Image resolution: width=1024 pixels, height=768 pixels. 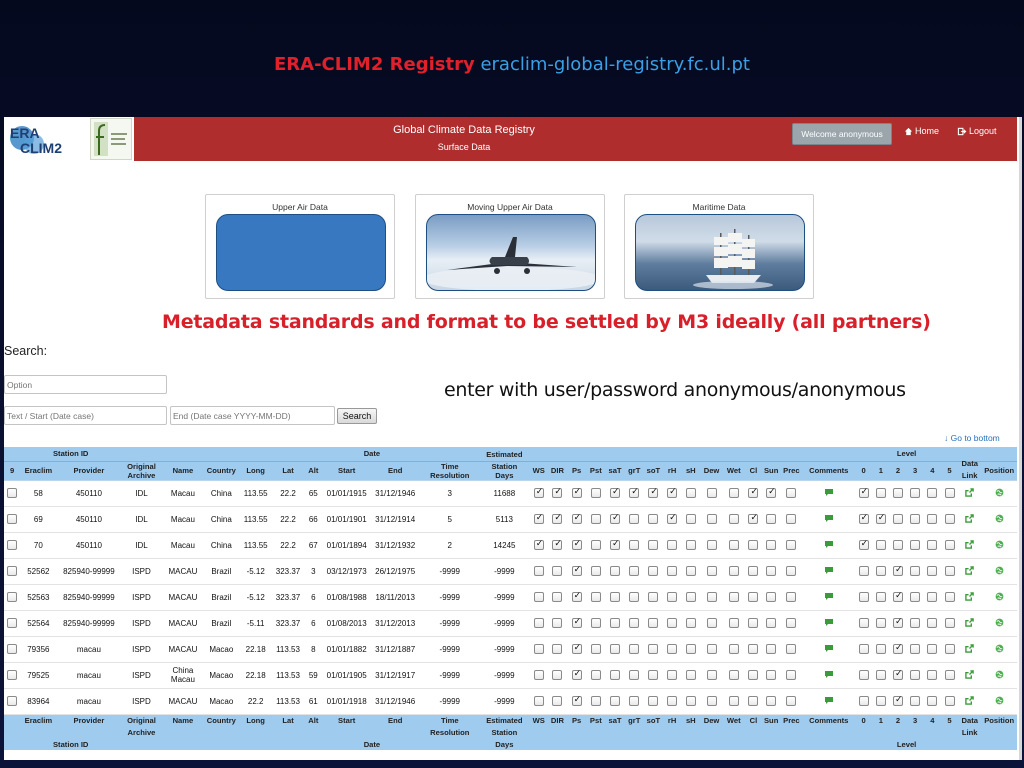 I want to click on col-level: 2, so click(x=898, y=471).